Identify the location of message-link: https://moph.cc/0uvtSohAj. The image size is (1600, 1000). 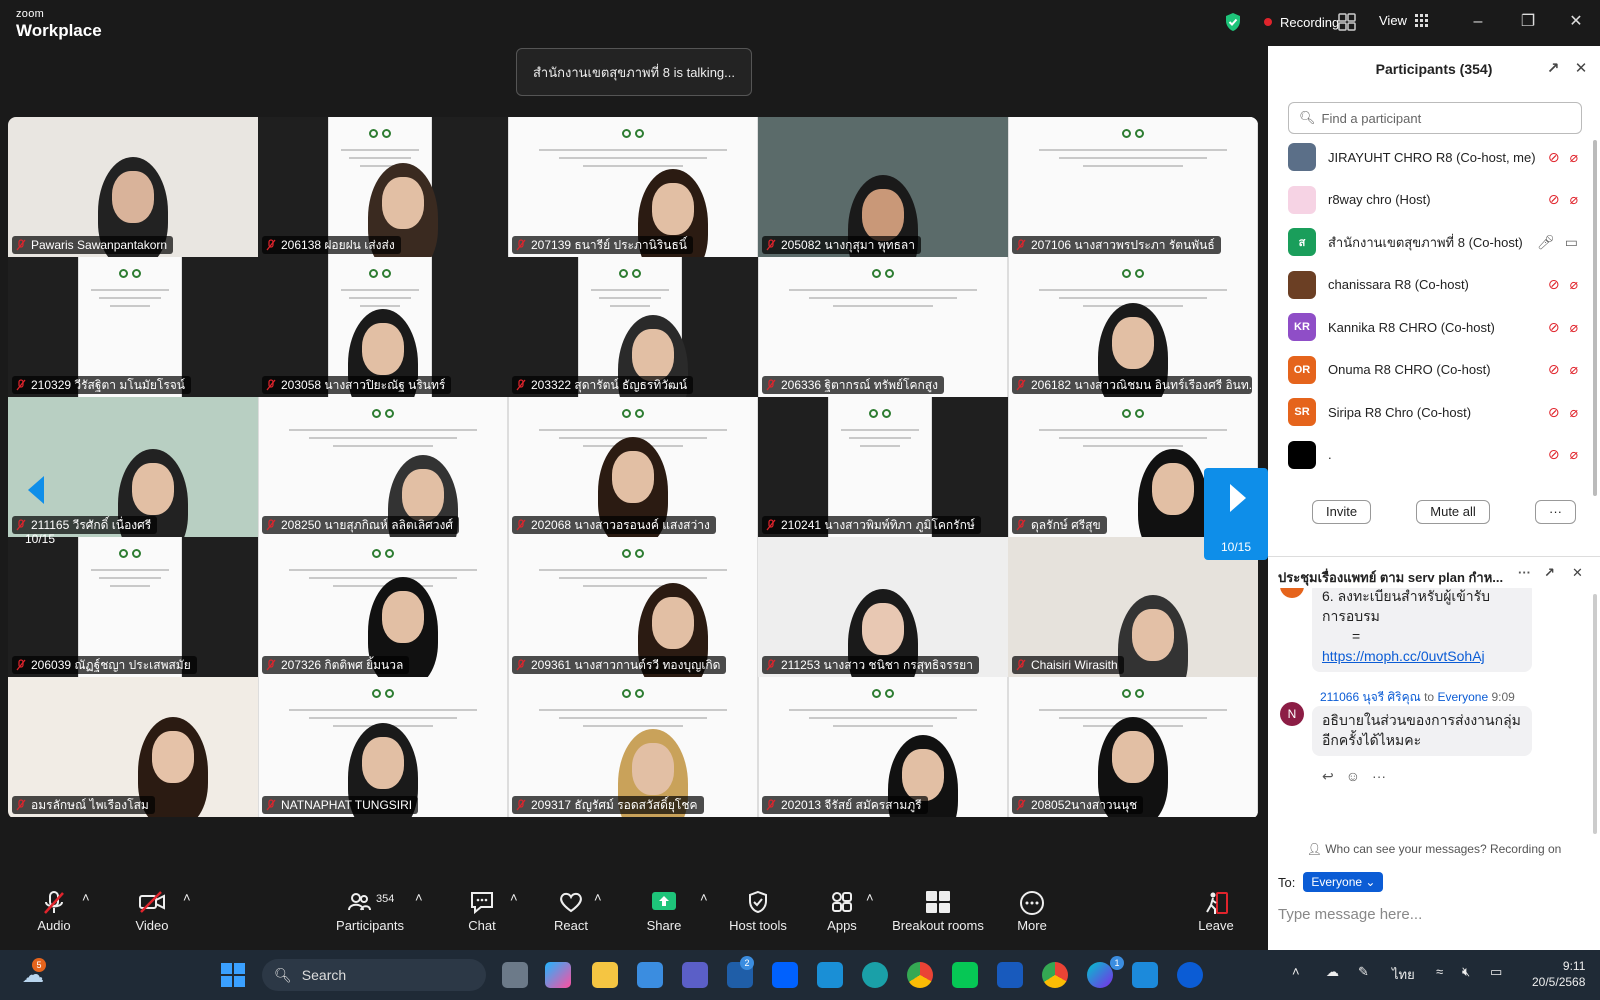
(1422, 656).